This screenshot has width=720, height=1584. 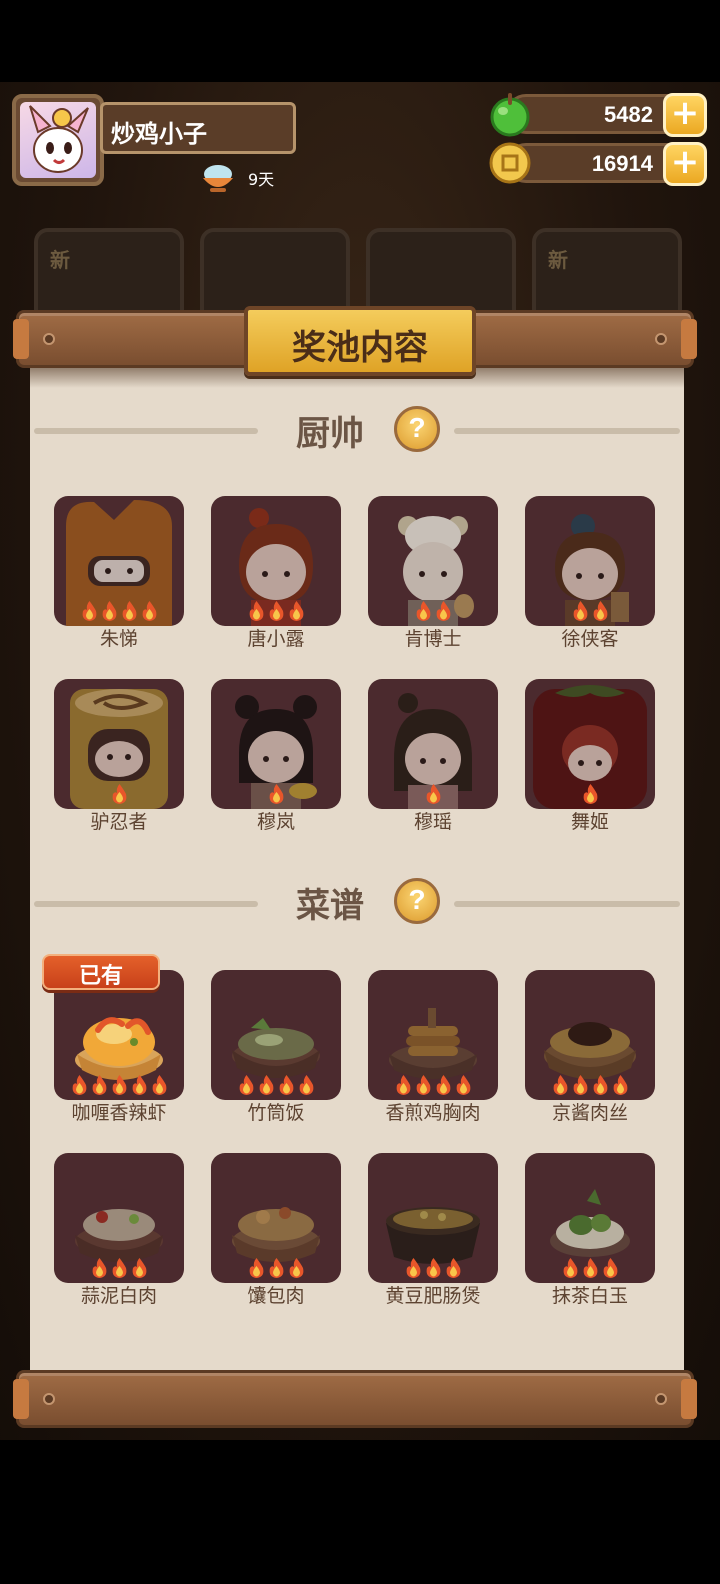 What do you see at coordinates (685, 164) in the screenshot?
I see `add-coin-button: +` at bounding box center [685, 164].